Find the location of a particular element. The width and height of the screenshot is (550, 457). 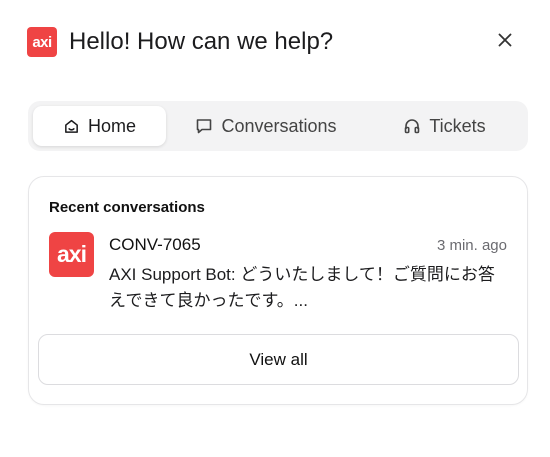

tab-conversations-label: Conversations is located at coordinates (279, 125).